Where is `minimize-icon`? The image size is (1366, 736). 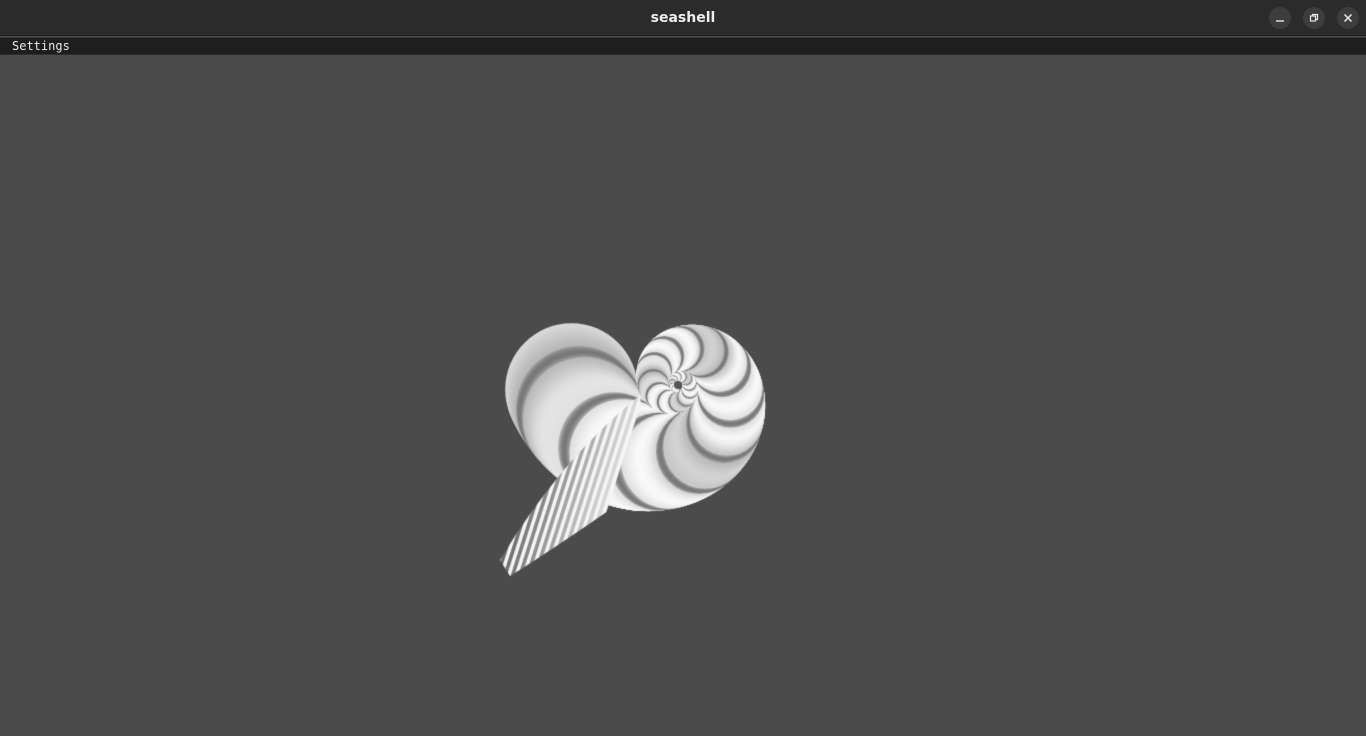 minimize-icon is located at coordinates (1280, 18).